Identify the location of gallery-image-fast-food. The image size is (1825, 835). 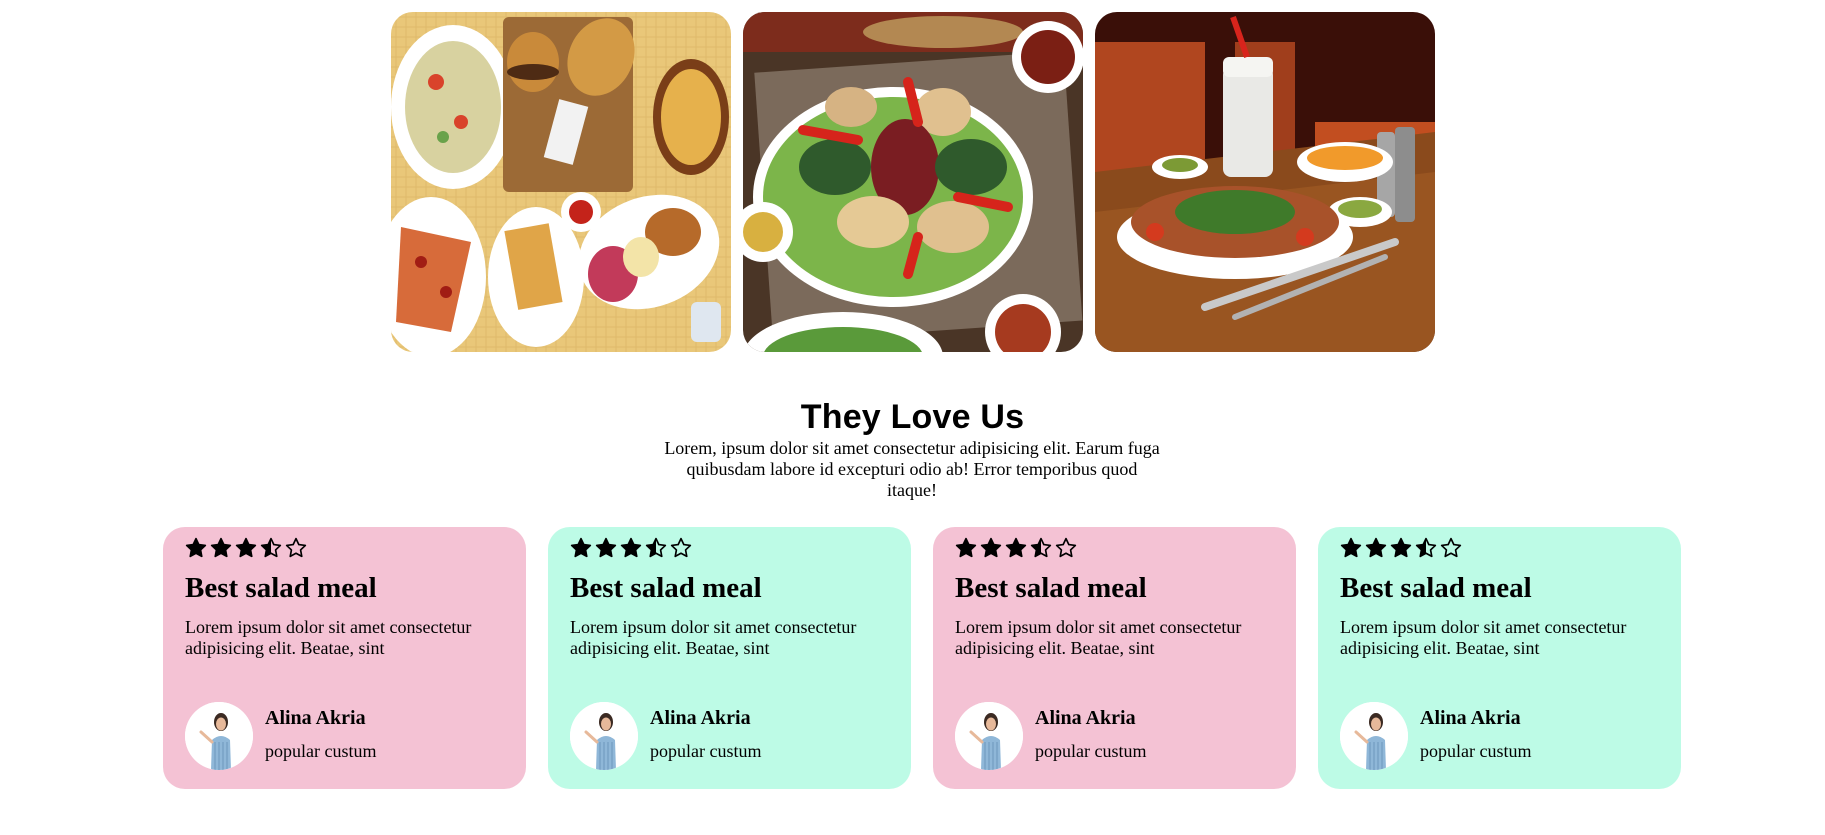
(560, 182).